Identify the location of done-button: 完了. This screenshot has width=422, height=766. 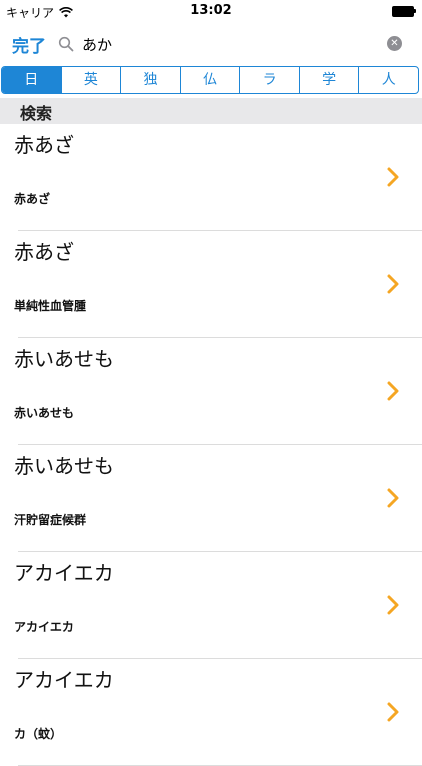
(29, 44).